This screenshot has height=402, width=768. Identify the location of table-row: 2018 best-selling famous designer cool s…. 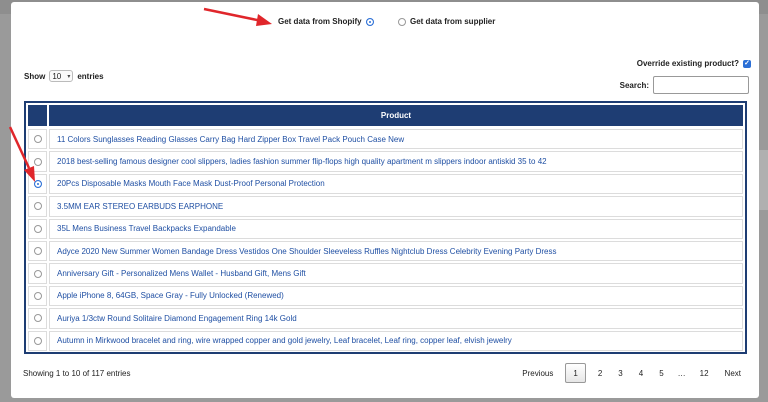
(385, 161).